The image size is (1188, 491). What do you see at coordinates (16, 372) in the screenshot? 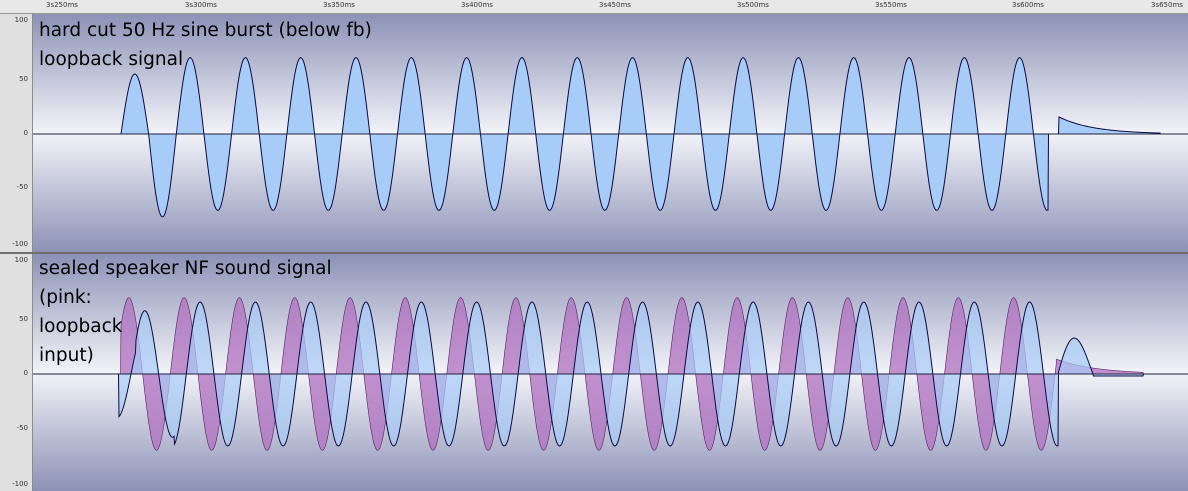
I see `track2-amplitude-scale: 100 50 0 -50 -100` at bounding box center [16, 372].